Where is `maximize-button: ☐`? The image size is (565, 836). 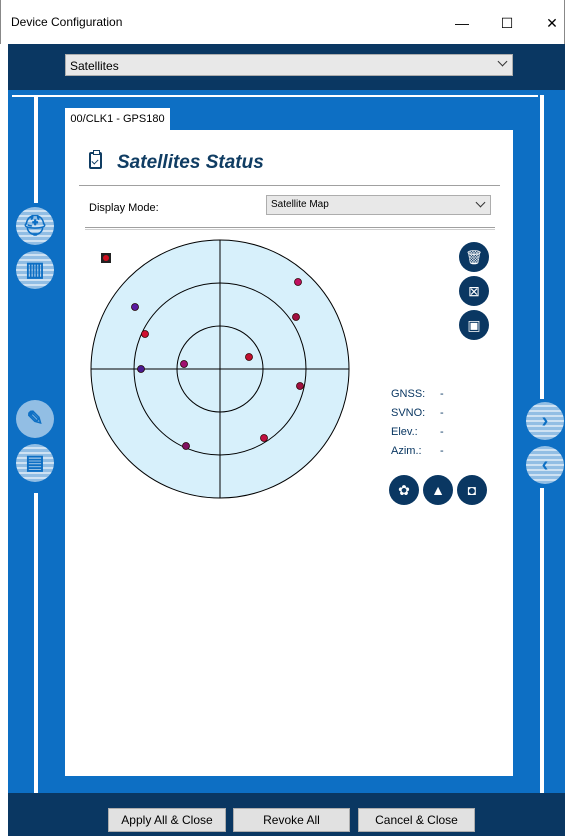
maximize-button: ☐ is located at coordinates (507, 23).